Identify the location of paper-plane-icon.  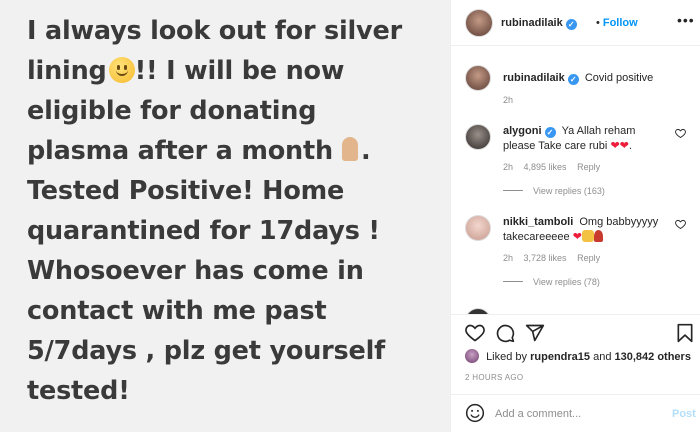
(535, 333).